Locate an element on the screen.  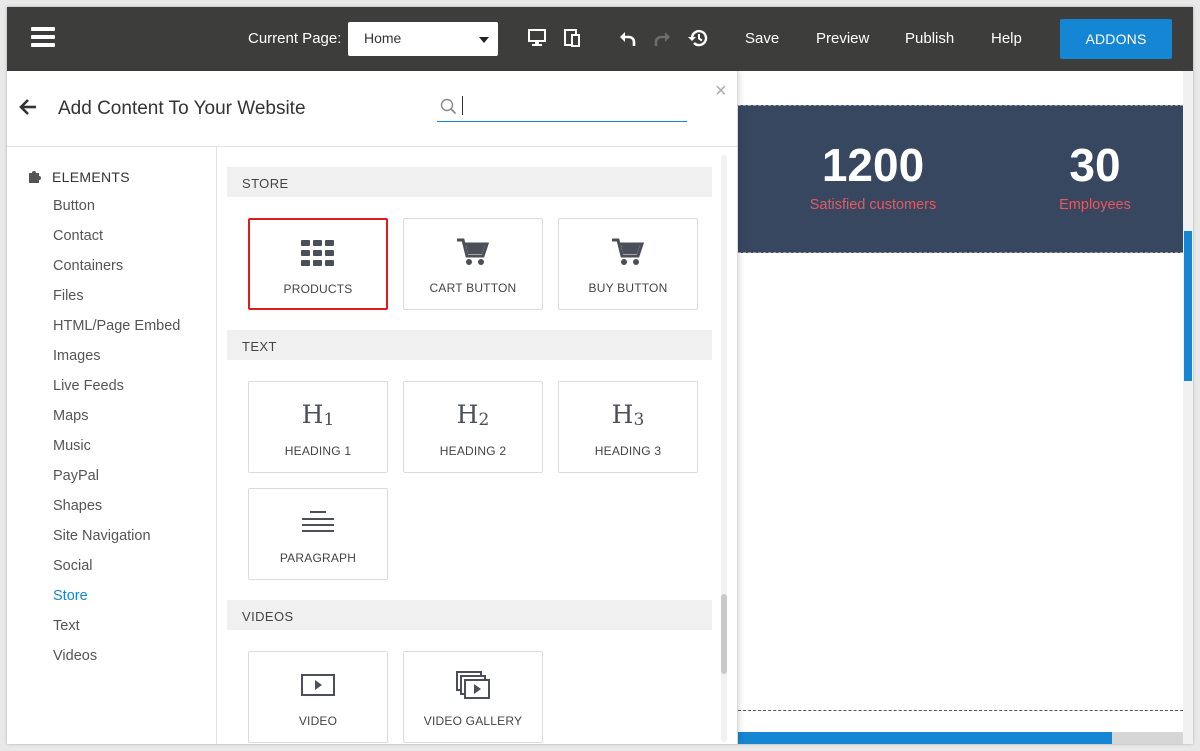
sidebar-item-html-page-embed: HTML/Page Embed is located at coordinates (116, 333).